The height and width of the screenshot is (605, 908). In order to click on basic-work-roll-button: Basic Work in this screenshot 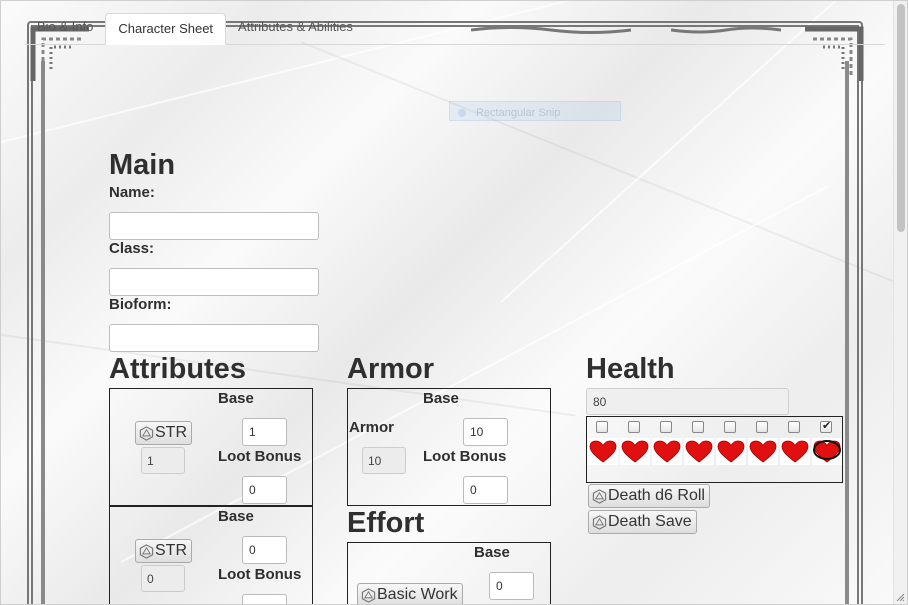, I will do `click(410, 593)`.